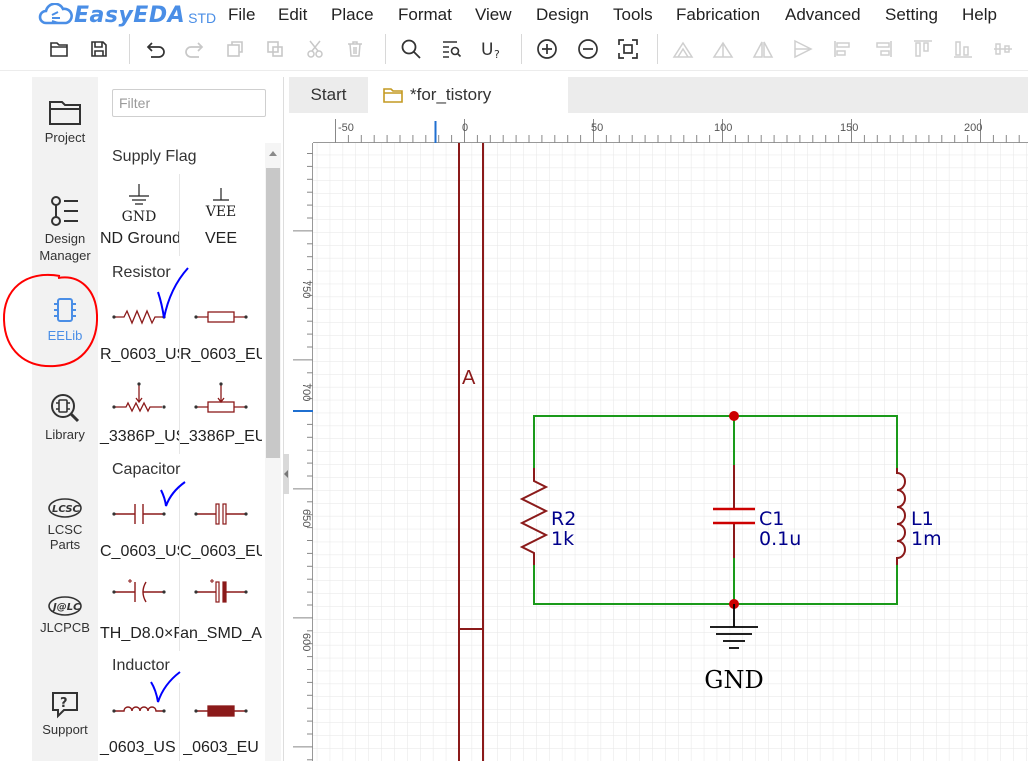  I want to click on list-search-icon, so click(452, 49).